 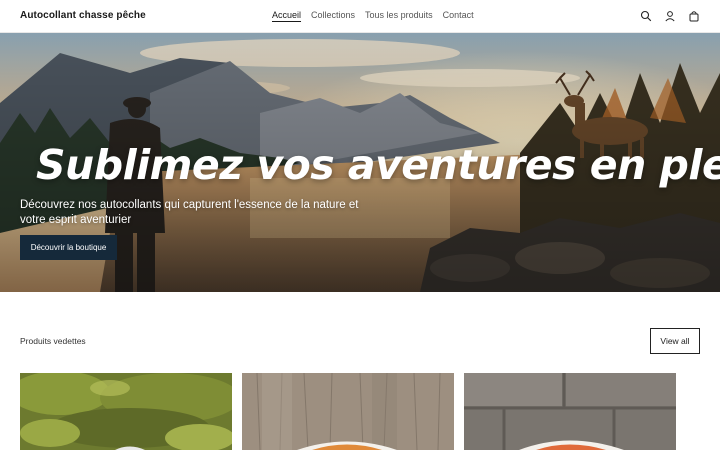 What do you see at coordinates (333, 15) in the screenshot?
I see `nav-item-collections: Collections` at bounding box center [333, 15].